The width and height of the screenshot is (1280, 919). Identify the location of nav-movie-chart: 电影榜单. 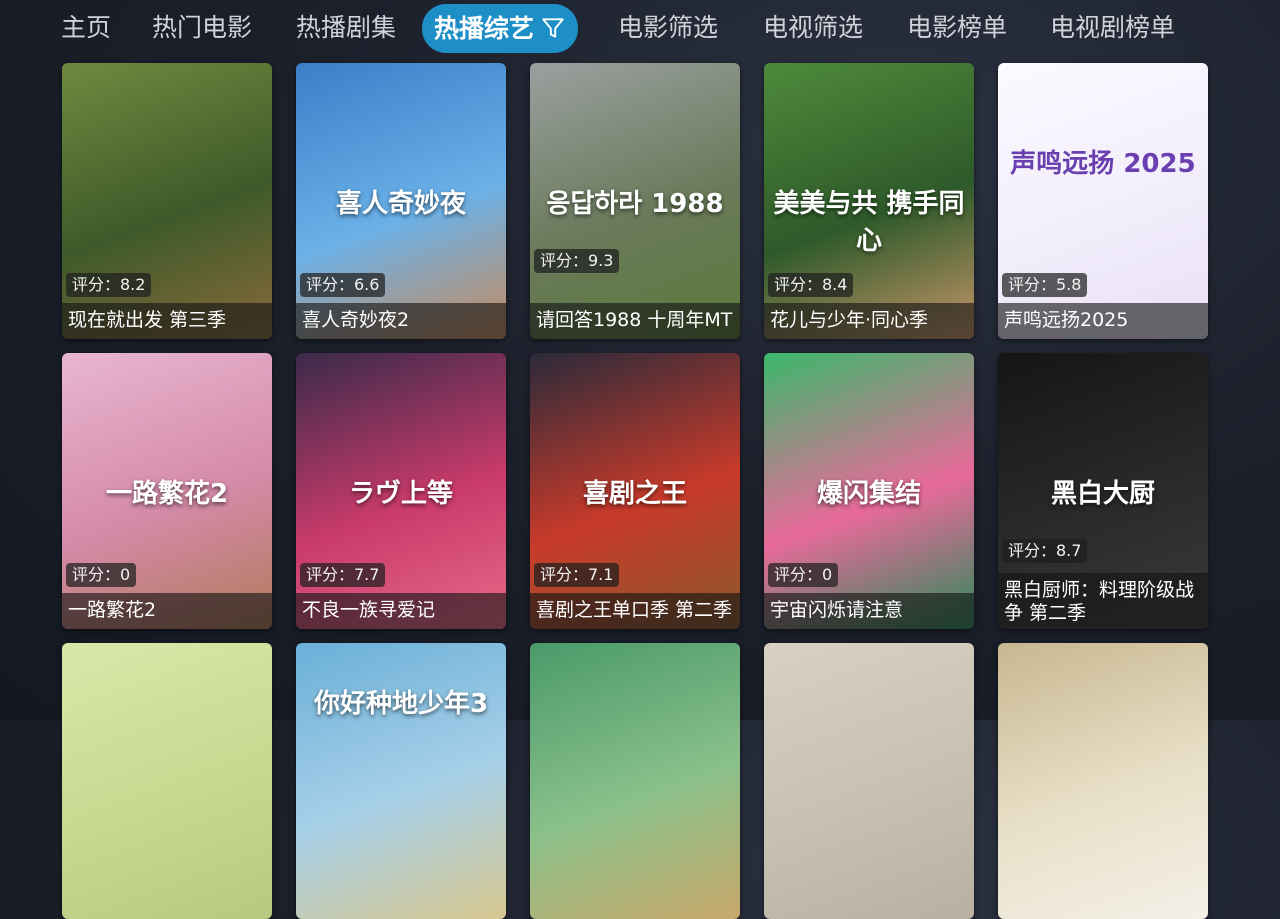
(957, 28).